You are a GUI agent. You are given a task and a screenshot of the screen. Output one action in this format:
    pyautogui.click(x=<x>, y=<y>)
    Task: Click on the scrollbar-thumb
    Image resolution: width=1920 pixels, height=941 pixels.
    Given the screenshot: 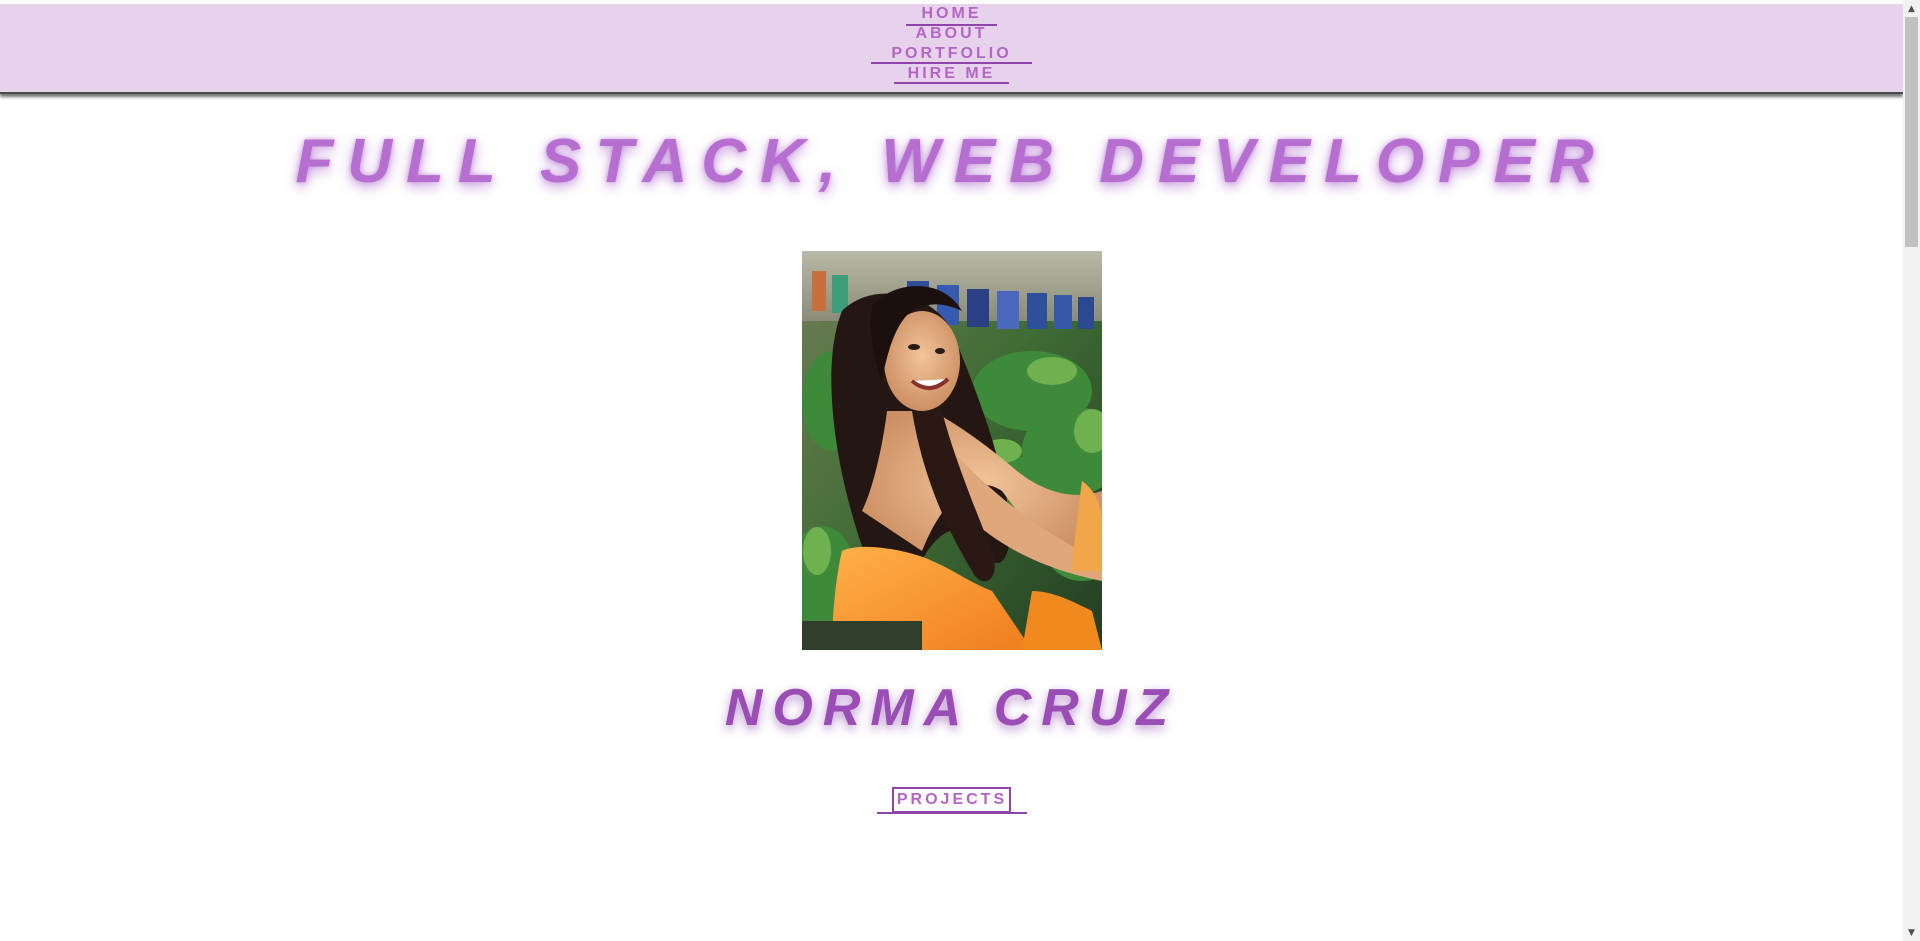 What is the action you would take?
    pyautogui.click(x=1911, y=132)
    